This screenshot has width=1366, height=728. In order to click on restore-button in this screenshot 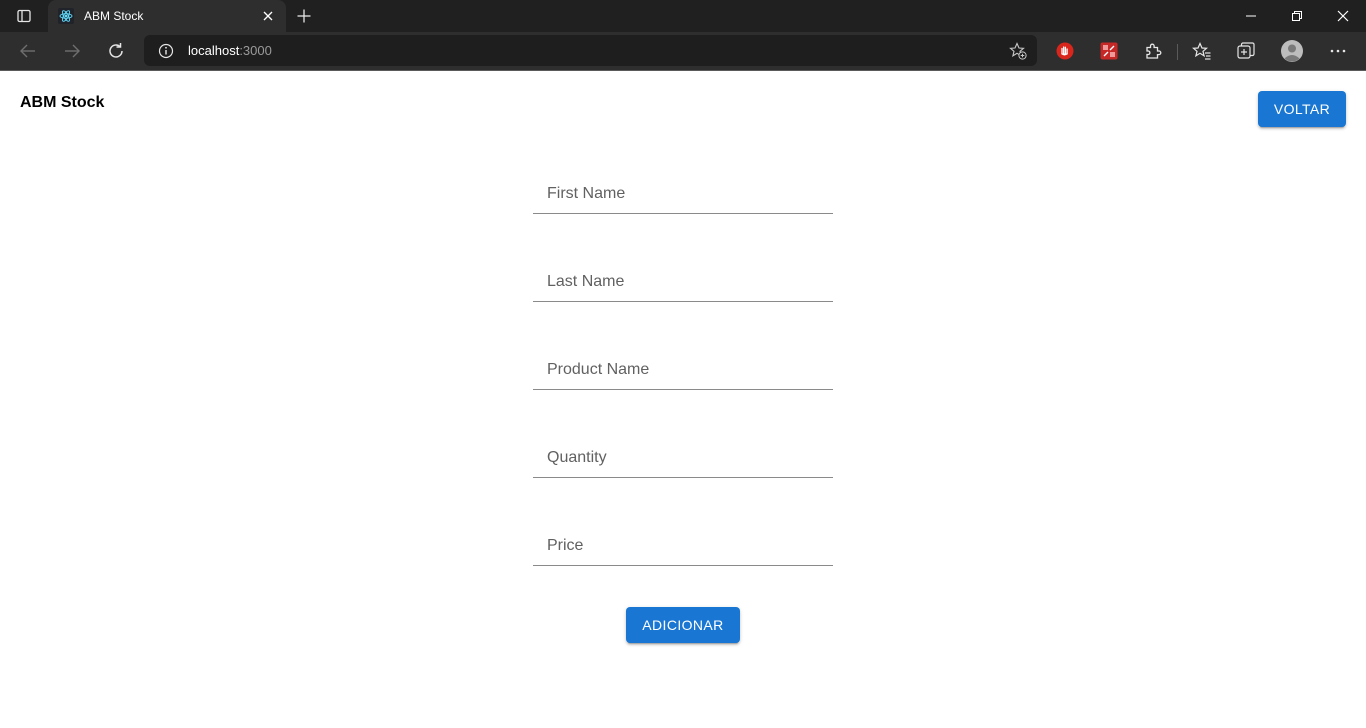, I will do `click(1297, 16)`.